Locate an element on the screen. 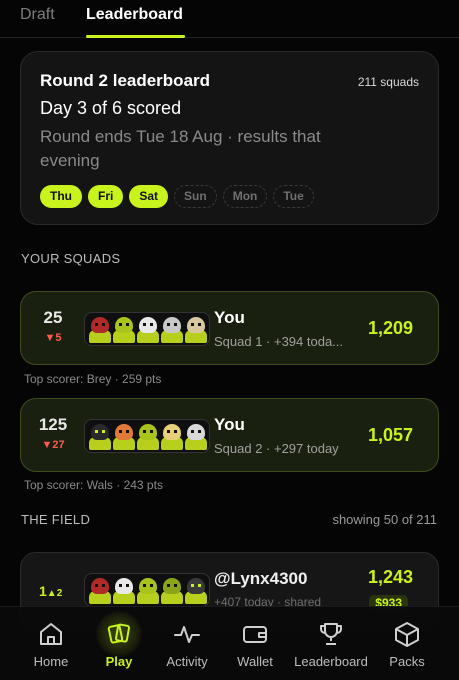 The image size is (459, 680). squad-card: 25 ▼5 You Squad 1 · +394 toda... 1,209 is located at coordinates (229, 328).